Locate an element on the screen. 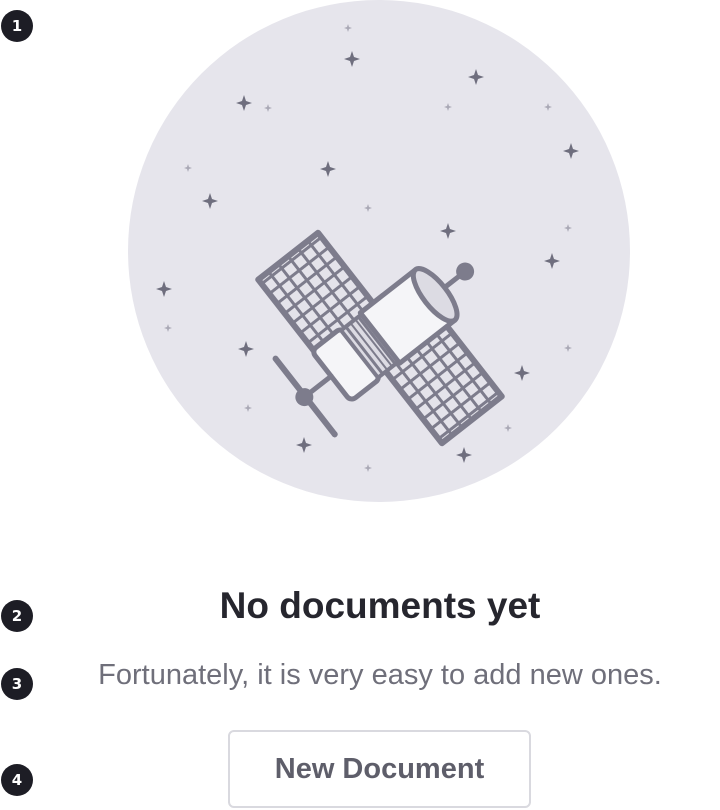  new-document-button: New Document is located at coordinates (379, 769).